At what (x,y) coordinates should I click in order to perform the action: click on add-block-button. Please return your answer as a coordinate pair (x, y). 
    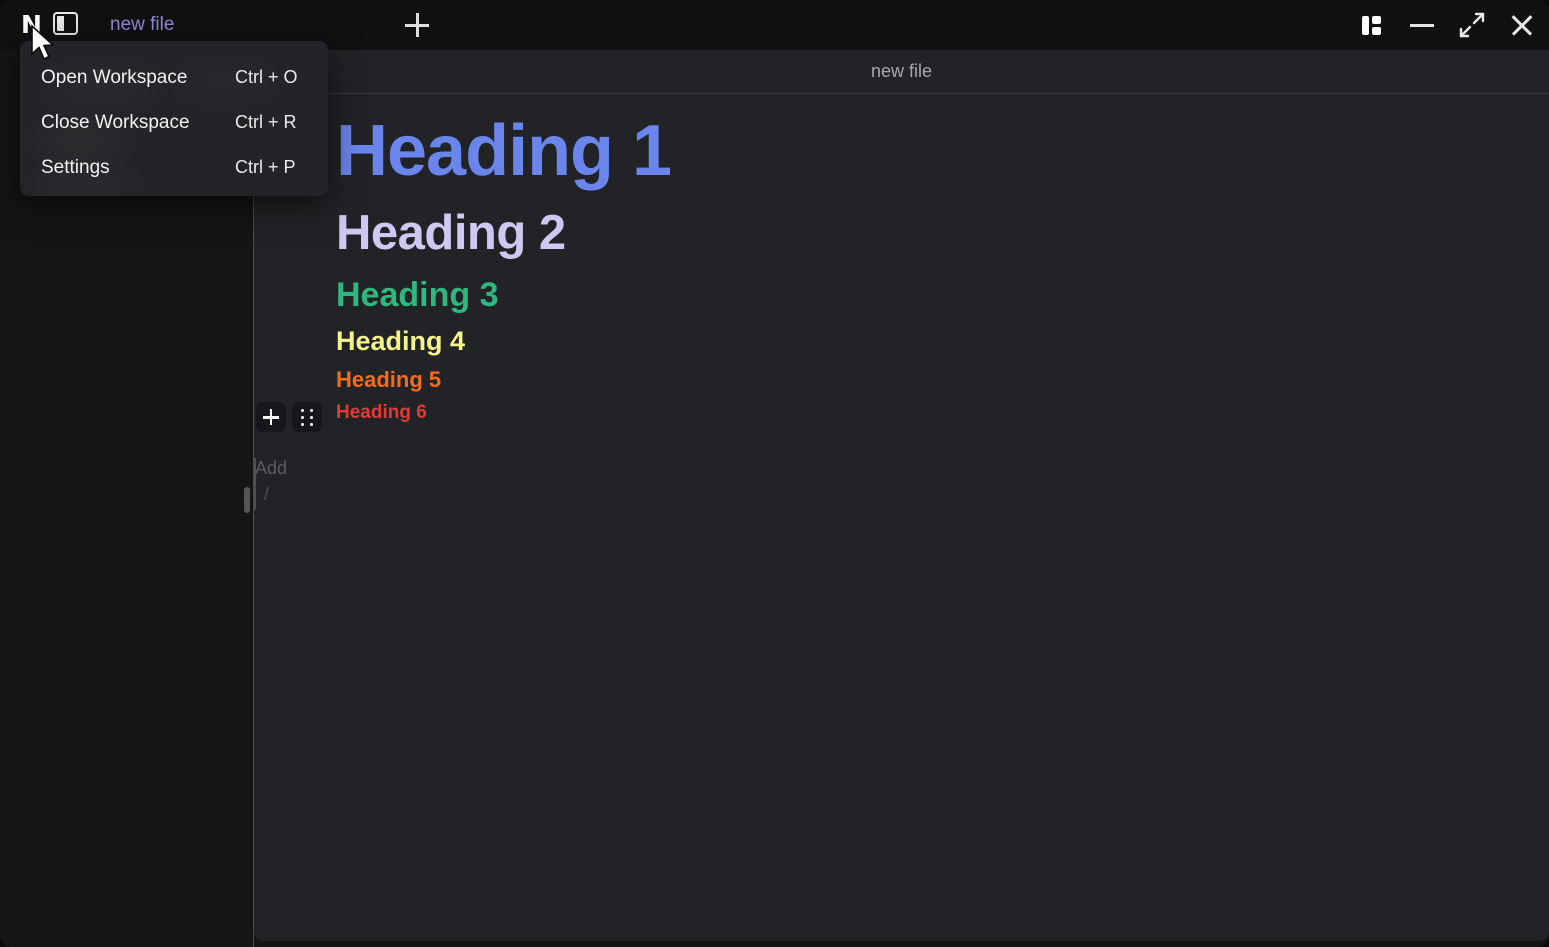
    Looking at the image, I should click on (271, 417).